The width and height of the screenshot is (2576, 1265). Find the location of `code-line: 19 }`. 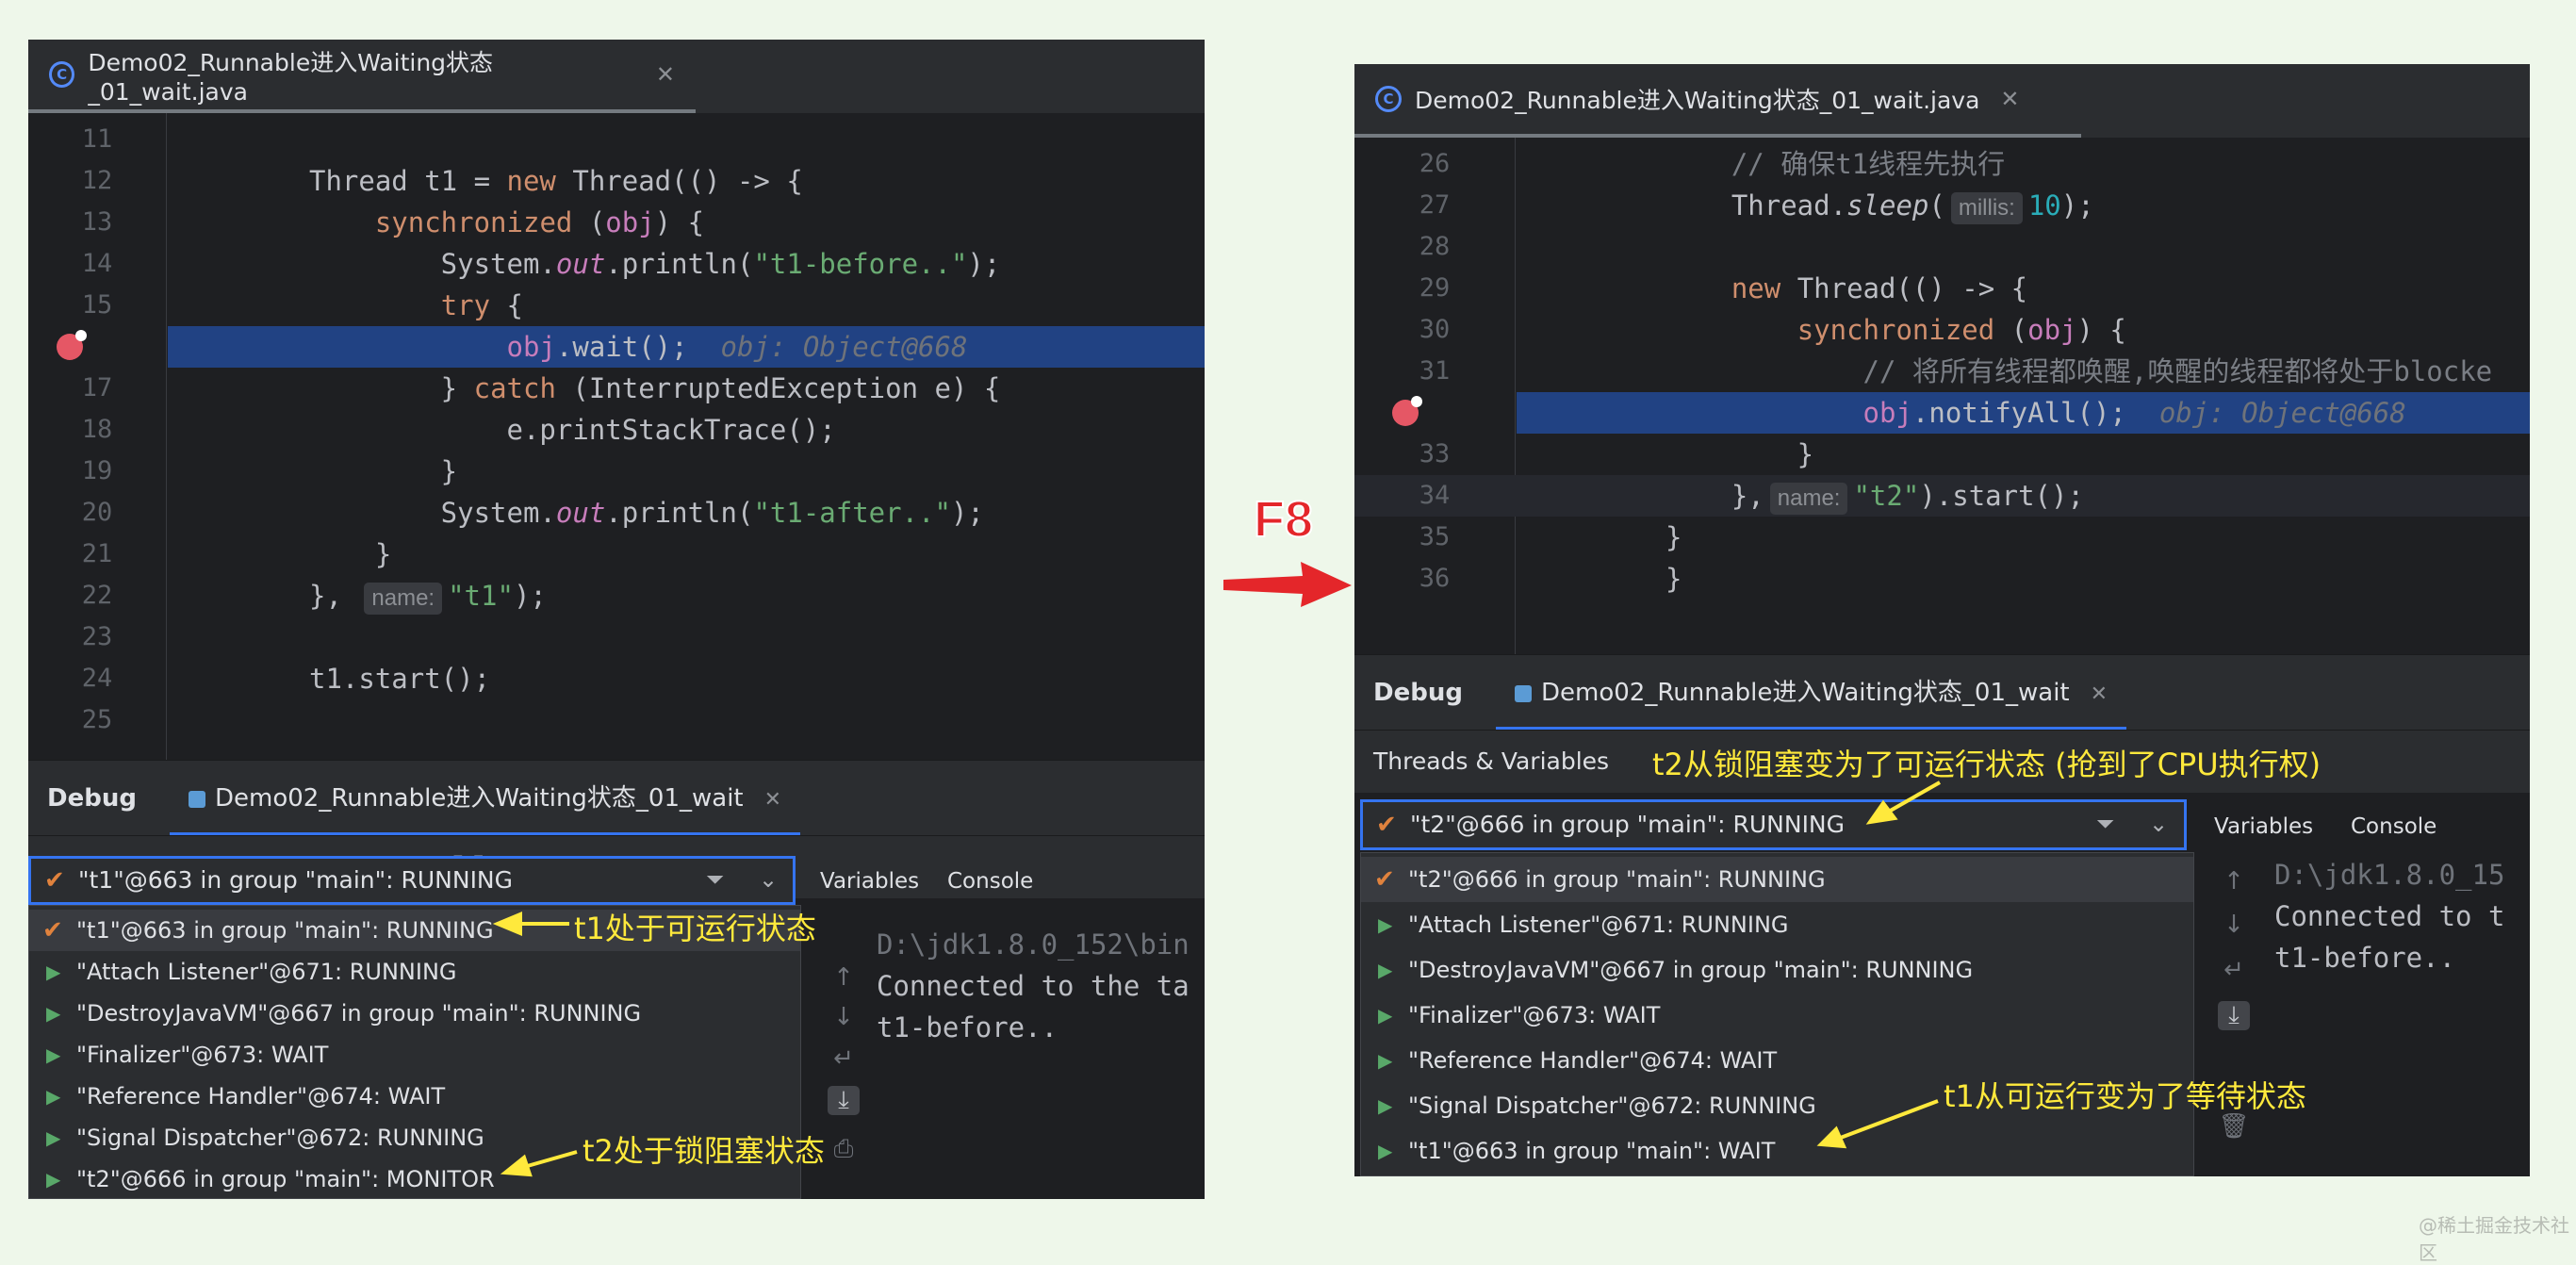

code-line: 19 } is located at coordinates (616, 472).